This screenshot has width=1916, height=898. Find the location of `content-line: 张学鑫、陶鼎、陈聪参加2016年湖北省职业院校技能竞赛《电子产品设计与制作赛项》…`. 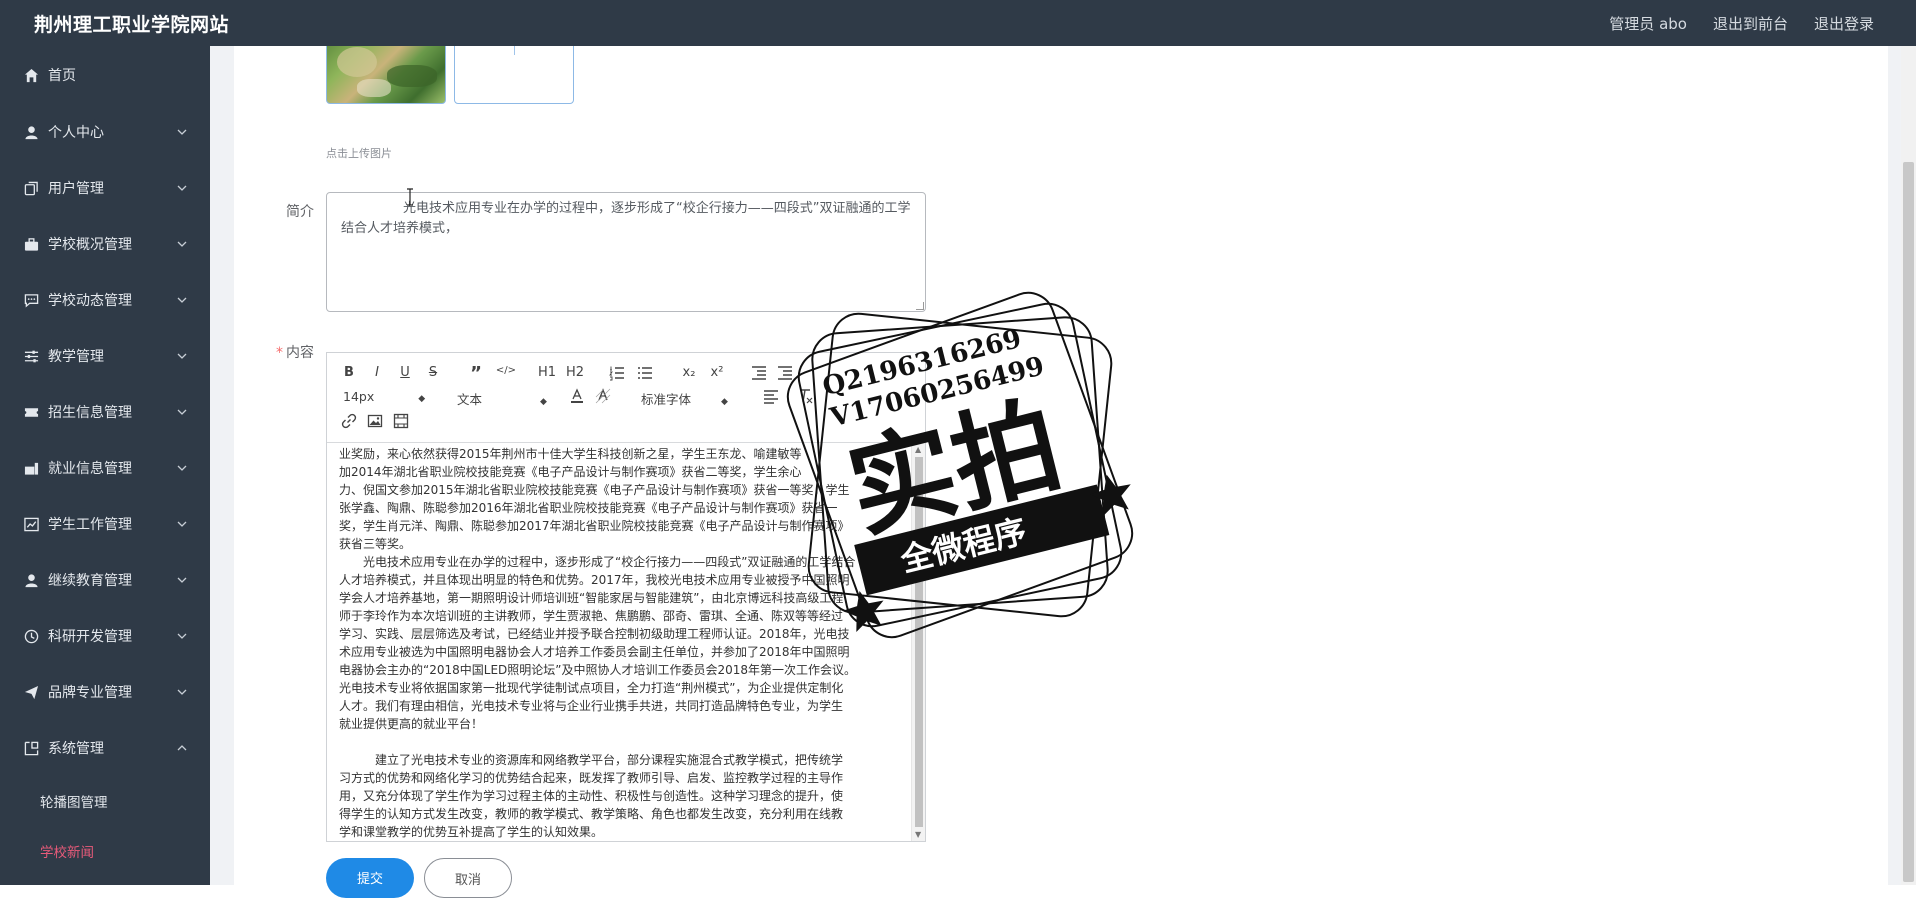

content-line: 张学鑫、陶鼎、陈聪参加2016年湖北省职业院校技能竞赛《电子产品设计与制作赛项》… is located at coordinates (588, 508).